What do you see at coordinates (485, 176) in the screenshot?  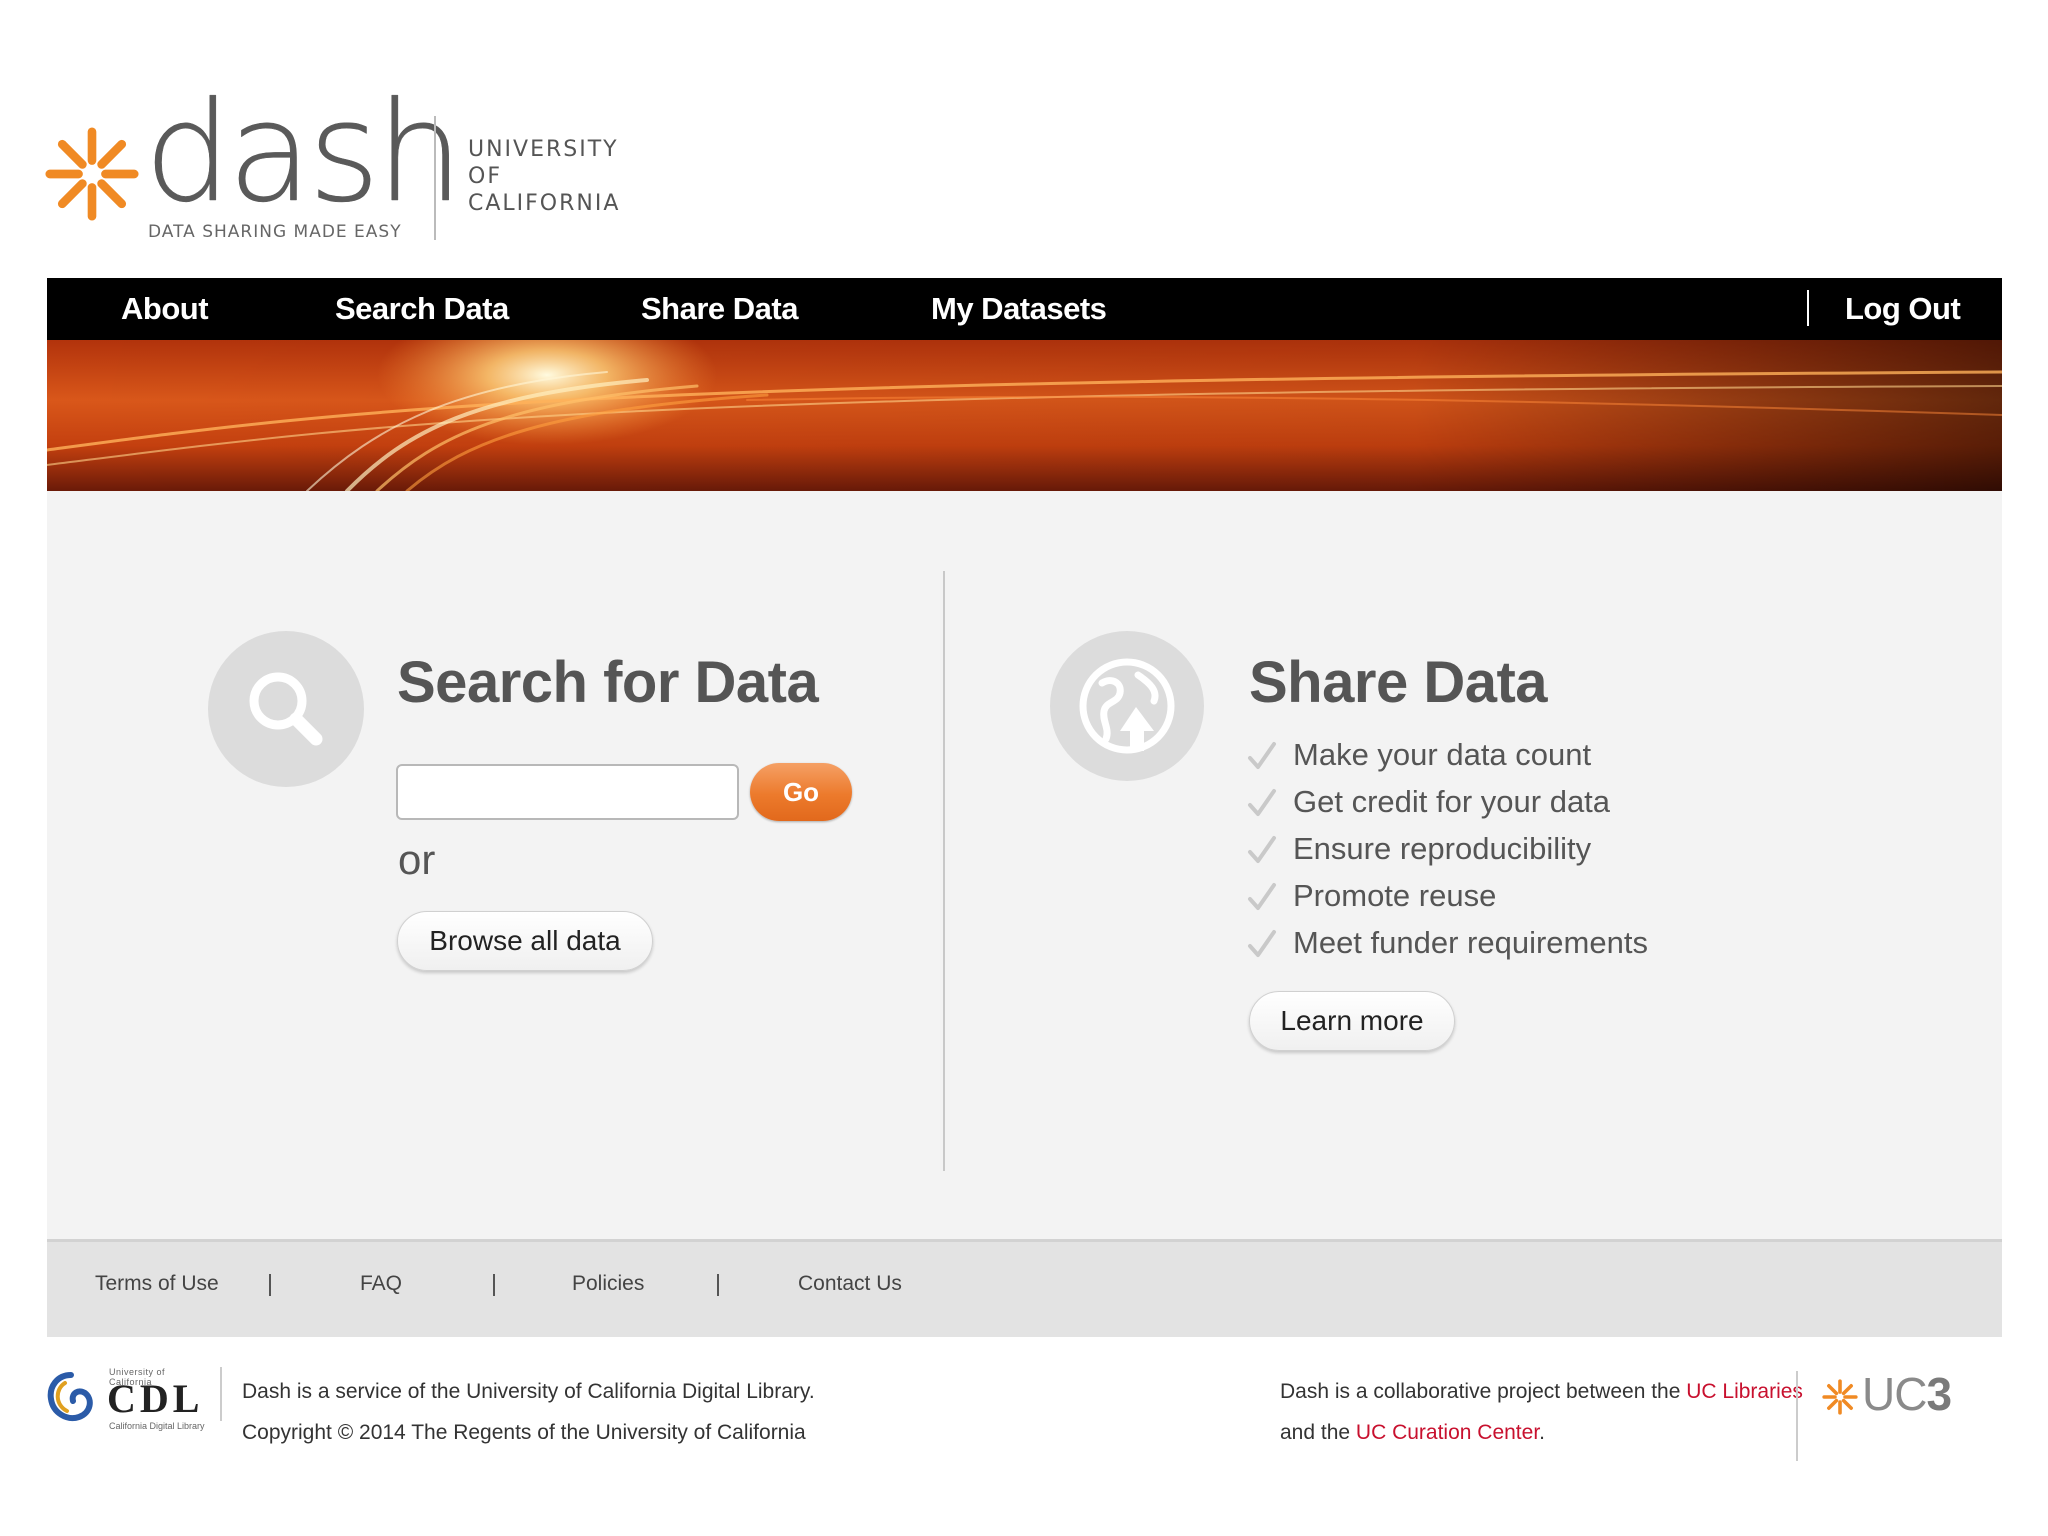 I see `university-line-2: OF` at bounding box center [485, 176].